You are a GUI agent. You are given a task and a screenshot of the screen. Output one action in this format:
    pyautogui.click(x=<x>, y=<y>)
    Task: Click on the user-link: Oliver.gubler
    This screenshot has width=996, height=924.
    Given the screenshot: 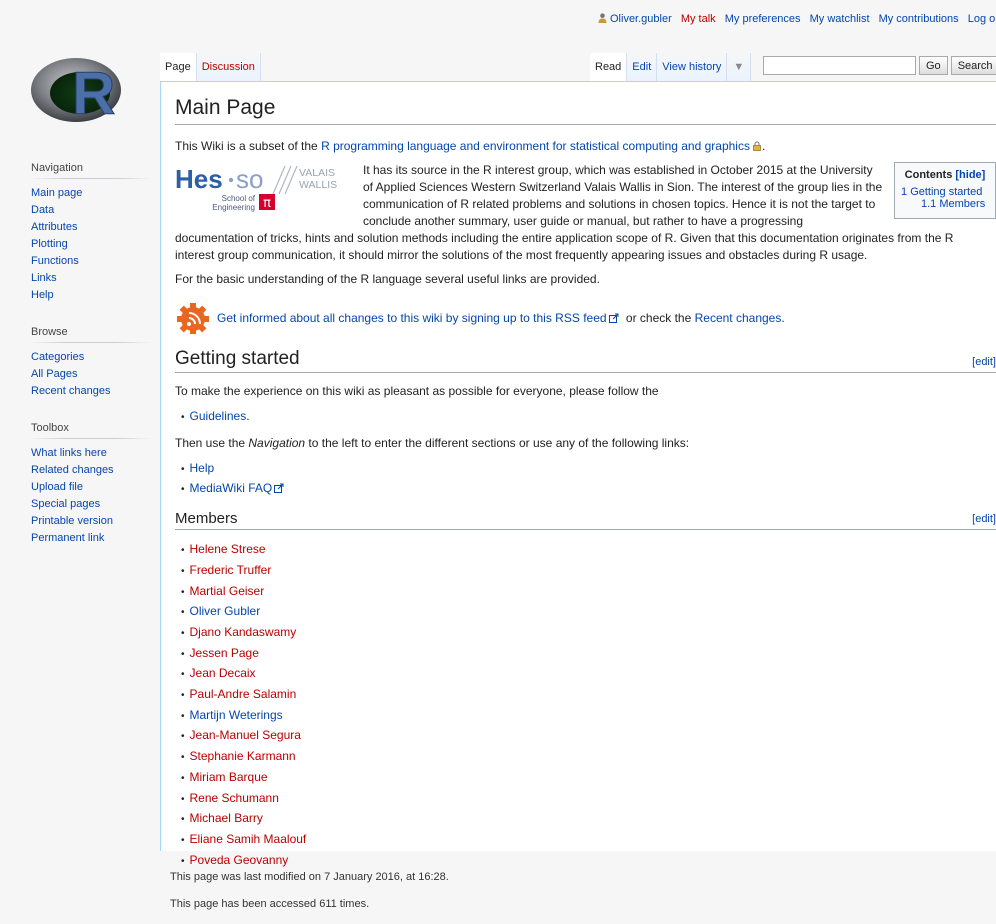 What is the action you would take?
    pyautogui.click(x=636, y=19)
    